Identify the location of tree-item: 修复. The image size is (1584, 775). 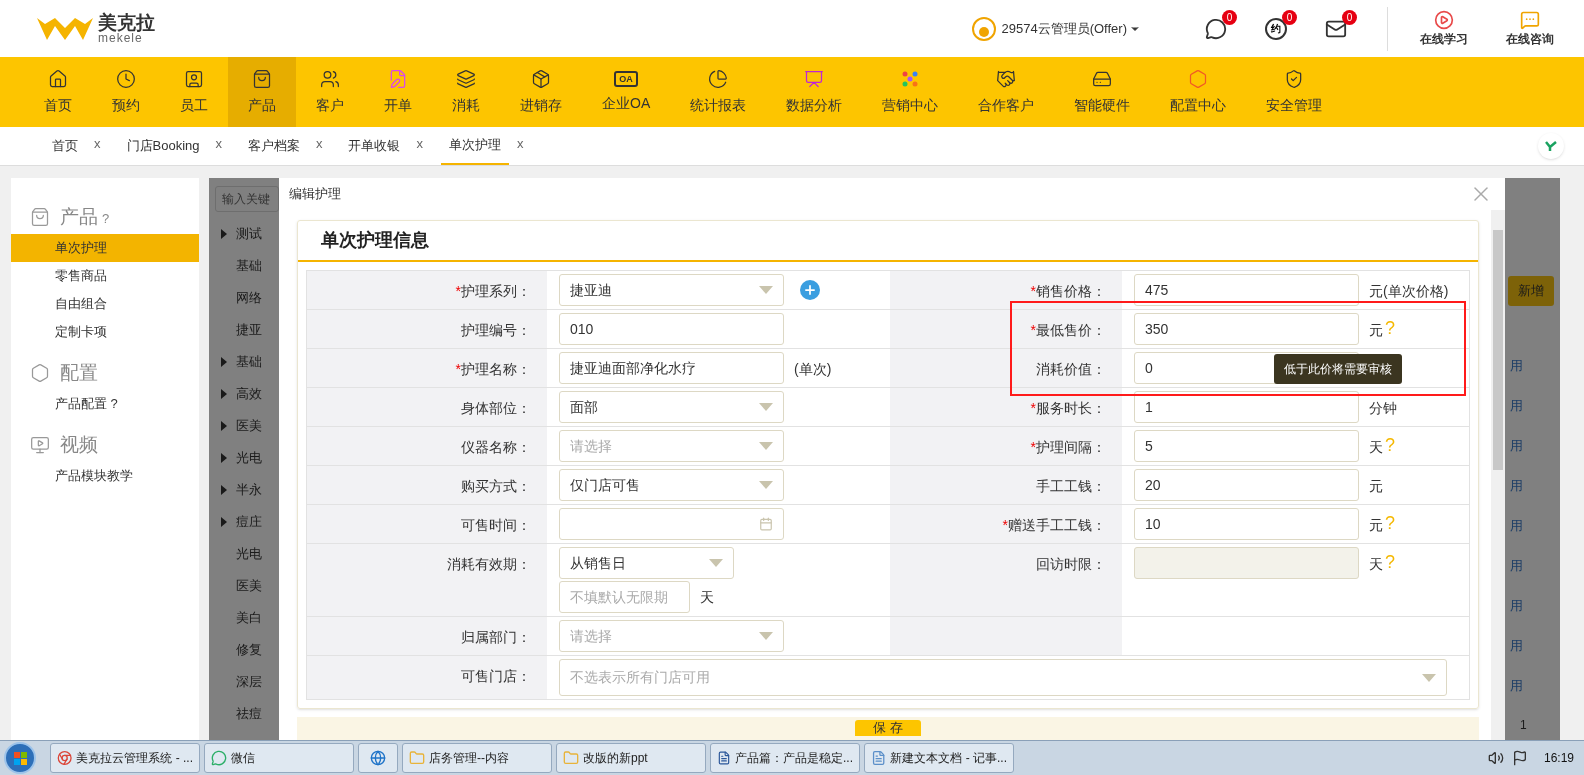
(249, 650).